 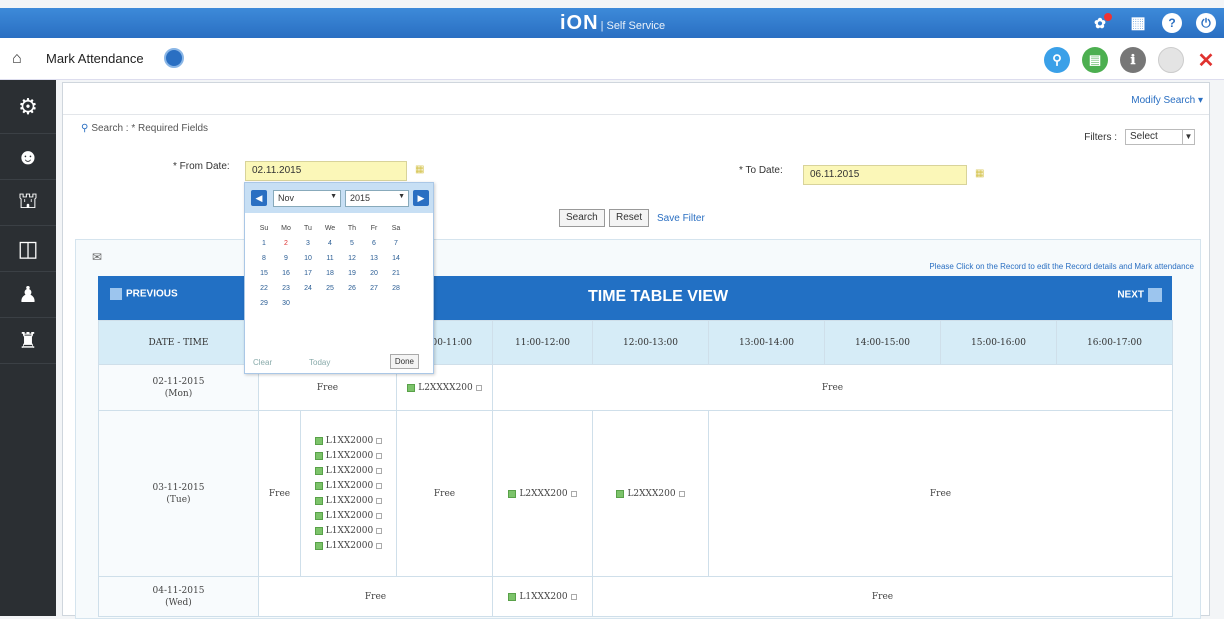 I want to click on calendar-day: 2, so click(x=286, y=243).